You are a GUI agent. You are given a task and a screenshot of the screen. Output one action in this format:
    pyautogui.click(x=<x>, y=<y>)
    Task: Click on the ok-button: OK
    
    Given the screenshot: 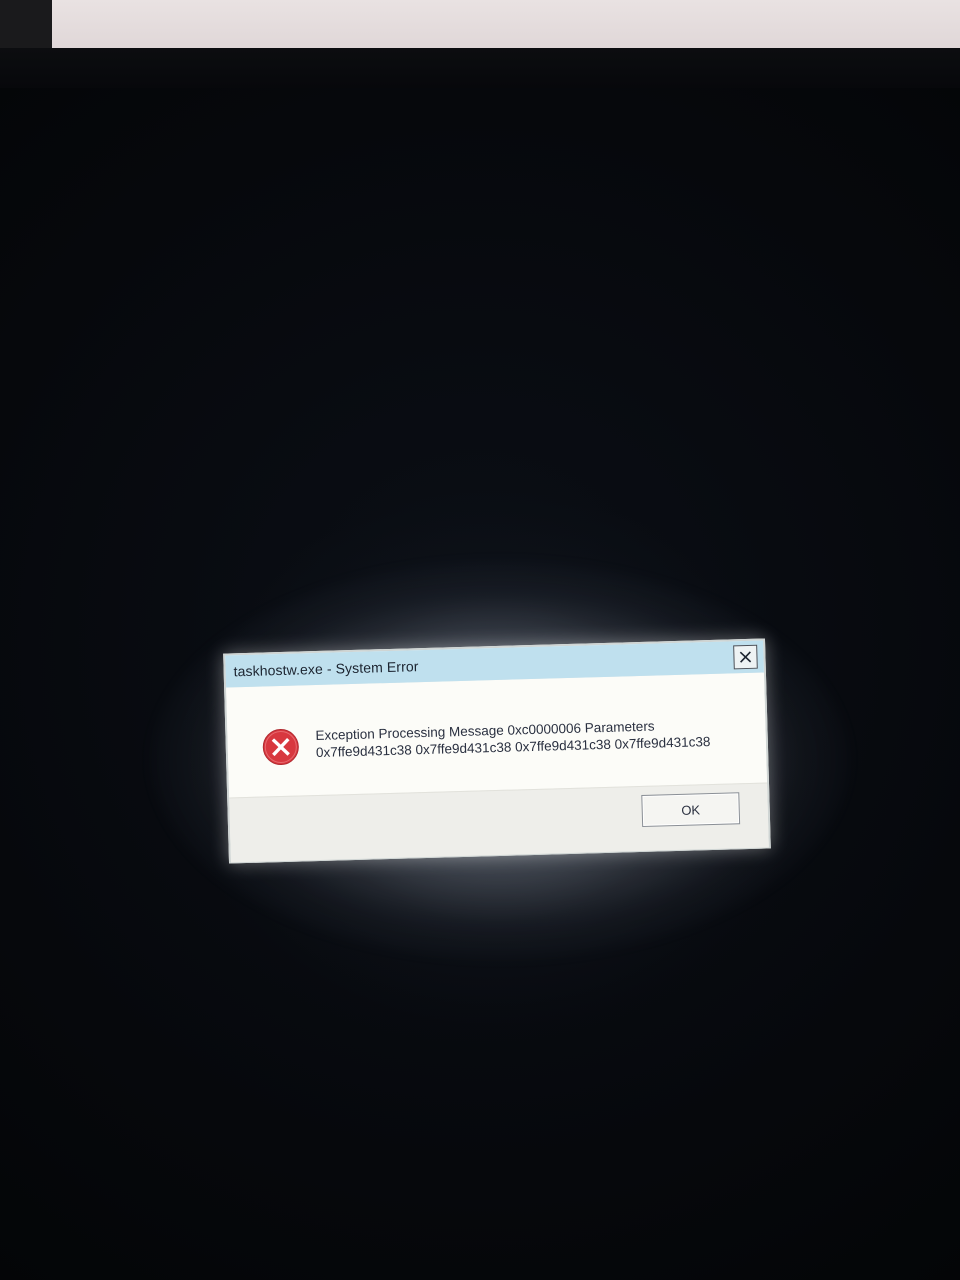 What is the action you would take?
    pyautogui.click(x=691, y=809)
    